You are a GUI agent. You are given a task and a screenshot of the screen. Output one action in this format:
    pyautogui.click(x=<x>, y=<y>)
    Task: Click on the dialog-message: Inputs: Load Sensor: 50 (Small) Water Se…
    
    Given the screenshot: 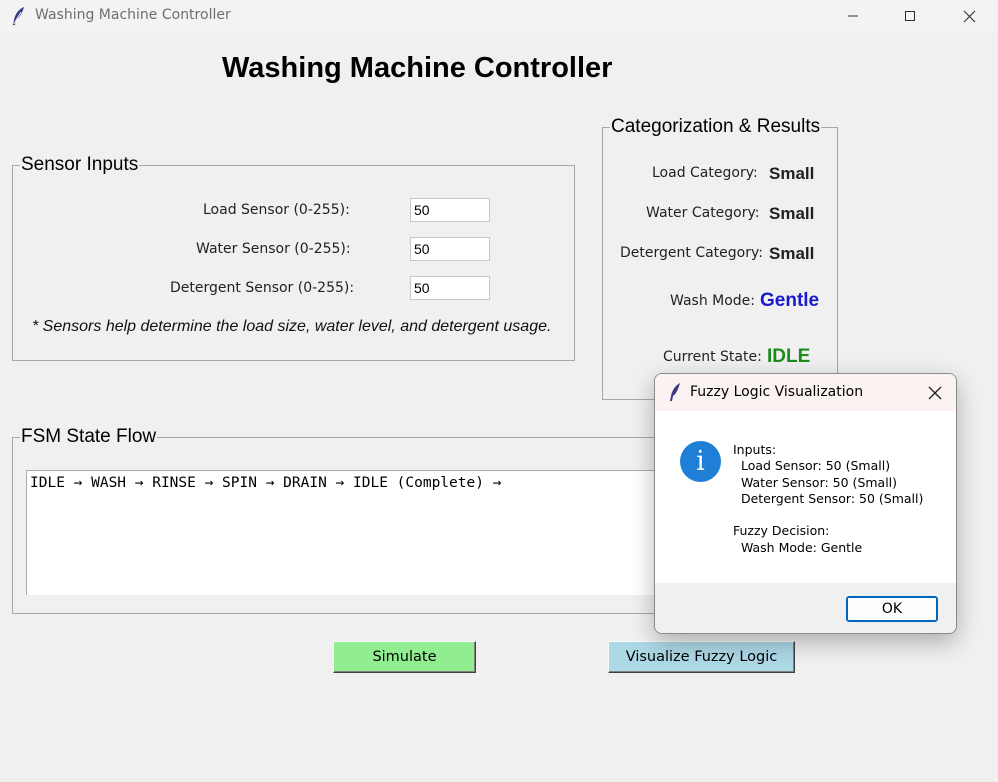 What is the action you would take?
    pyautogui.click(x=828, y=498)
    